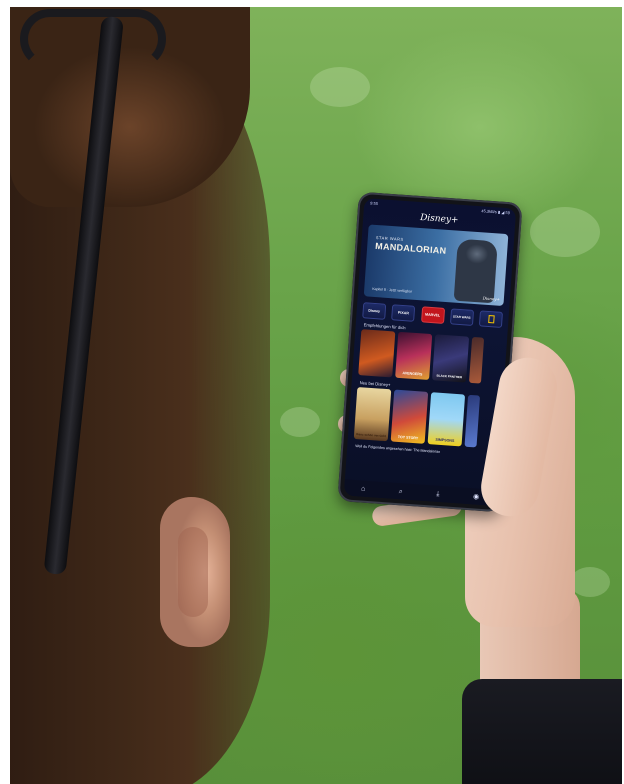  What do you see at coordinates (476, 496) in the screenshot?
I see `profile-icon: ◉` at bounding box center [476, 496].